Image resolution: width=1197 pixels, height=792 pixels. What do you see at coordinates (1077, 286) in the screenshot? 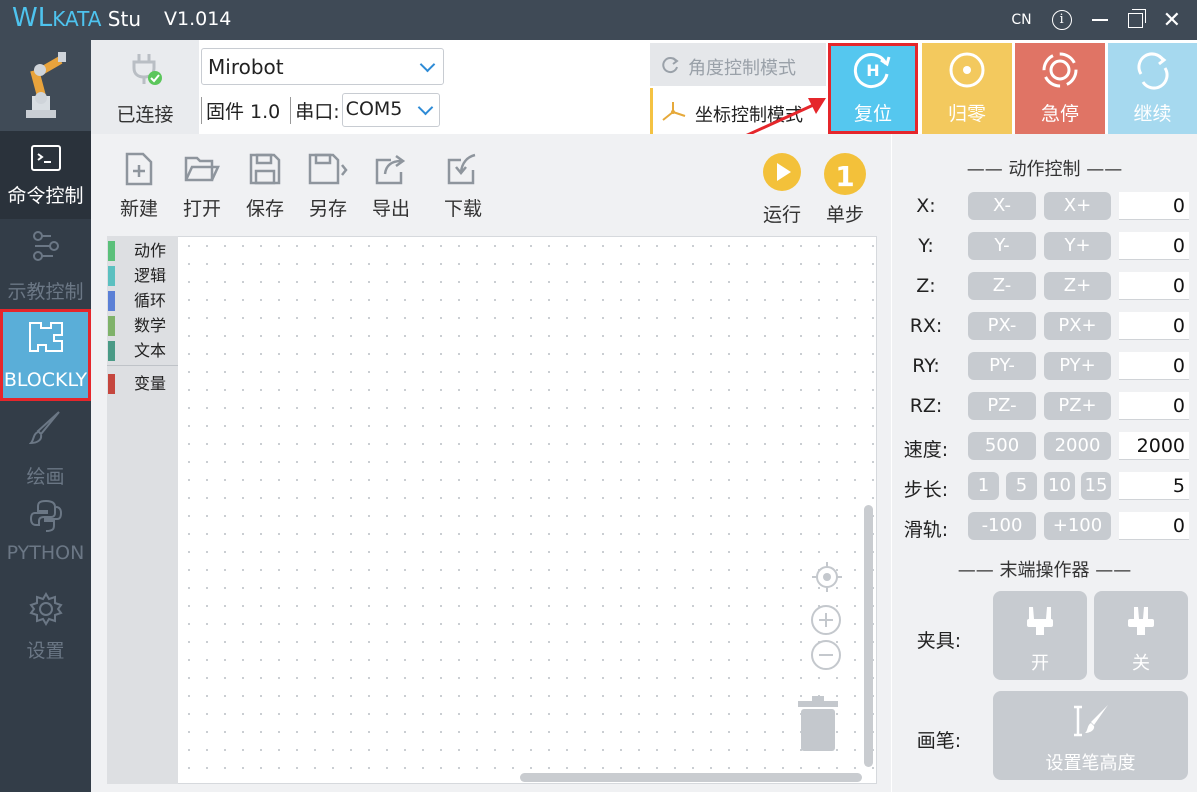
I see `z-plus-button: Z+` at bounding box center [1077, 286].